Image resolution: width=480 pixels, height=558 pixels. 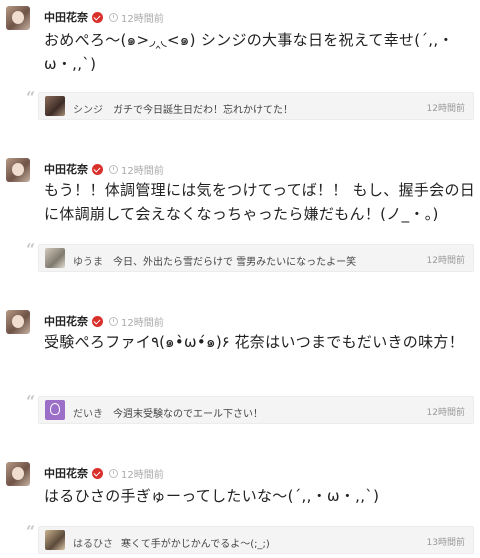 I want to click on post-text: 受験ぺろファイ٩(๑•̀ω•́๑)۶ 花奈はいつまでもだいきの味方！, so click(x=254, y=342).